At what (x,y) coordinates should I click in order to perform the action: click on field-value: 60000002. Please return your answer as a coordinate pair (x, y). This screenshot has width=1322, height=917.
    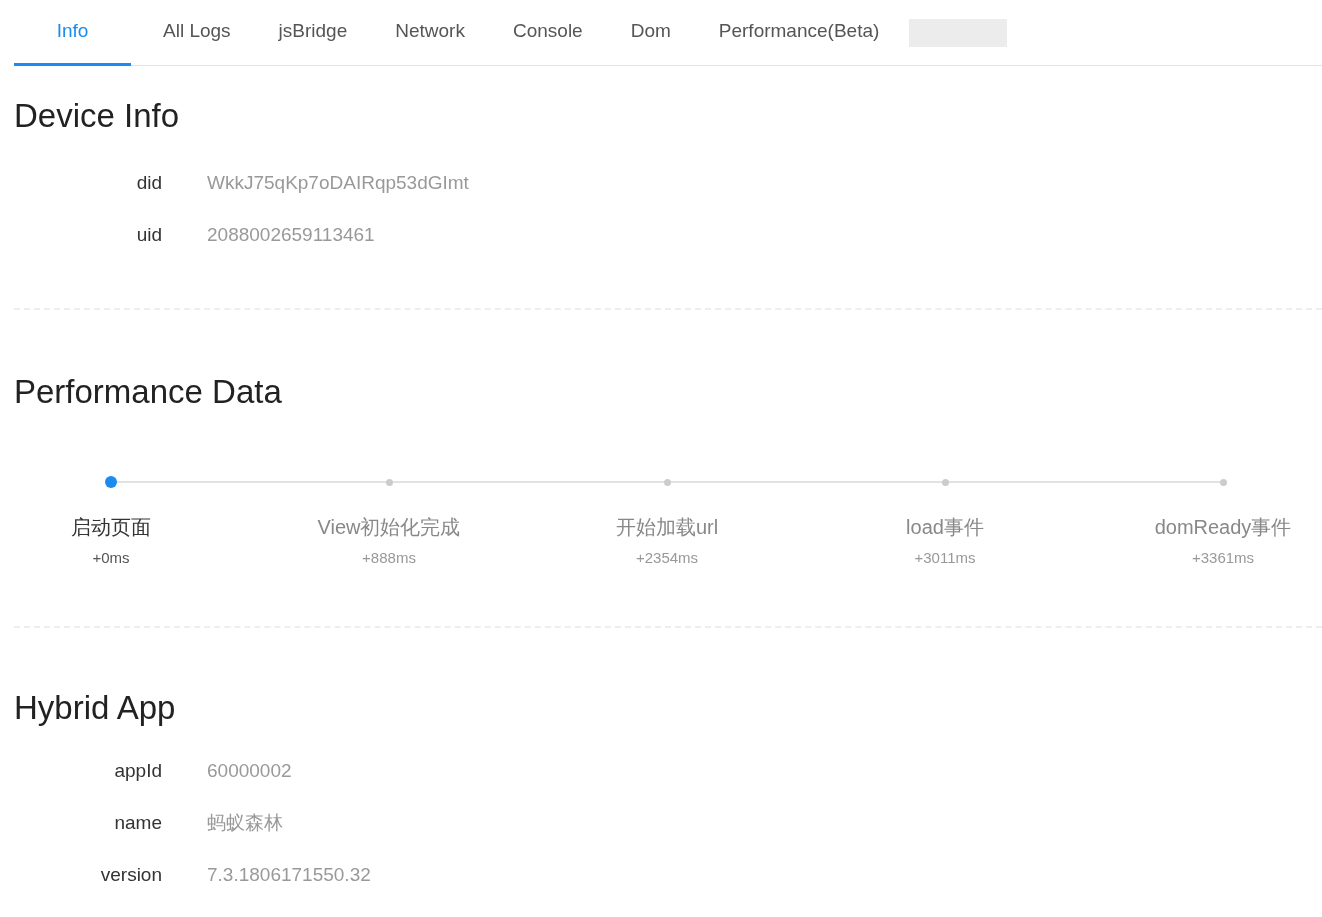
    Looking at the image, I should click on (249, 771).